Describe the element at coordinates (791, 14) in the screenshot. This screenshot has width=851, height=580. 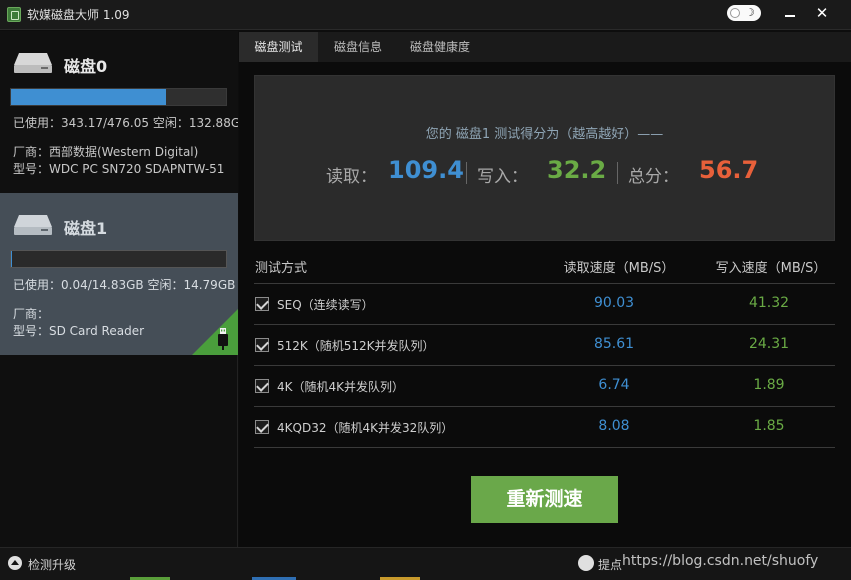
I see `minimize-button` at that location.